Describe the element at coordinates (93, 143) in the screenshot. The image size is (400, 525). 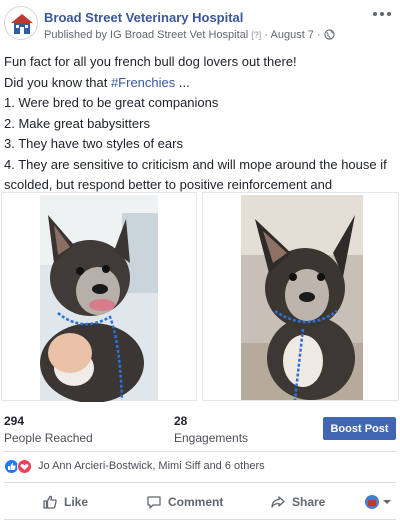
I see `post-item-3: 3. They have two styles of ears` at that location.